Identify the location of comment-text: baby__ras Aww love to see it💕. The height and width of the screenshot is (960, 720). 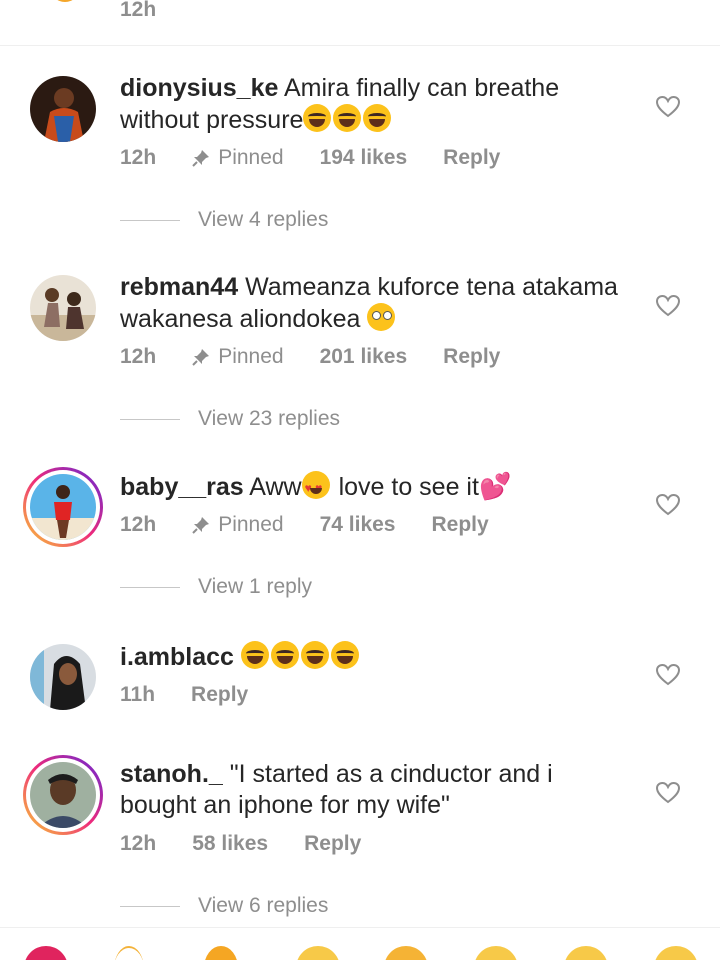
(370, 487).